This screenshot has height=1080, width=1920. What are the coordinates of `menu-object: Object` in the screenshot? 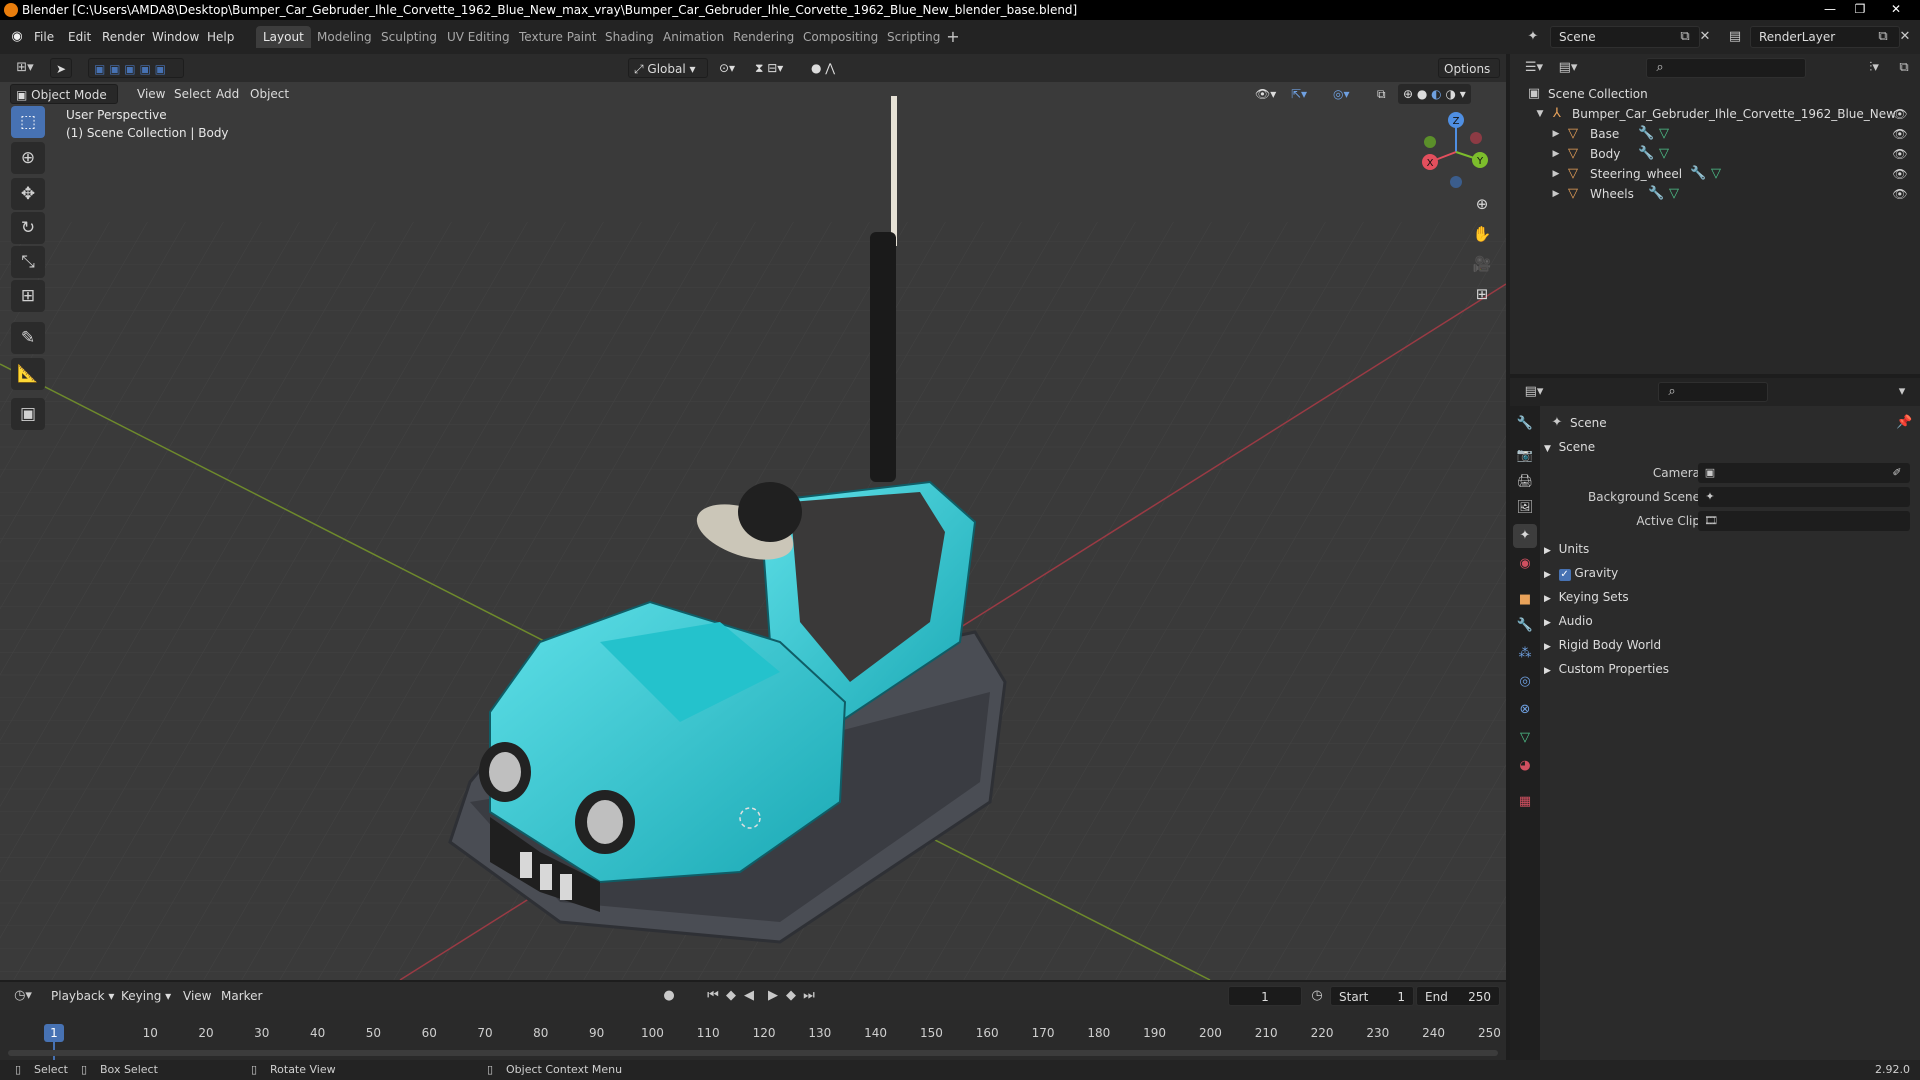 It's located at (269, 94).